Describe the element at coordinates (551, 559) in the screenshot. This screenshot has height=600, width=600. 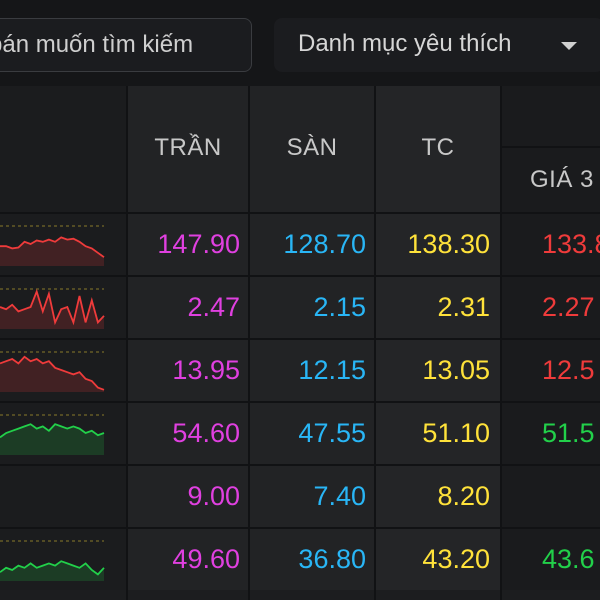
I see `price3-value: 43.6` at that location.